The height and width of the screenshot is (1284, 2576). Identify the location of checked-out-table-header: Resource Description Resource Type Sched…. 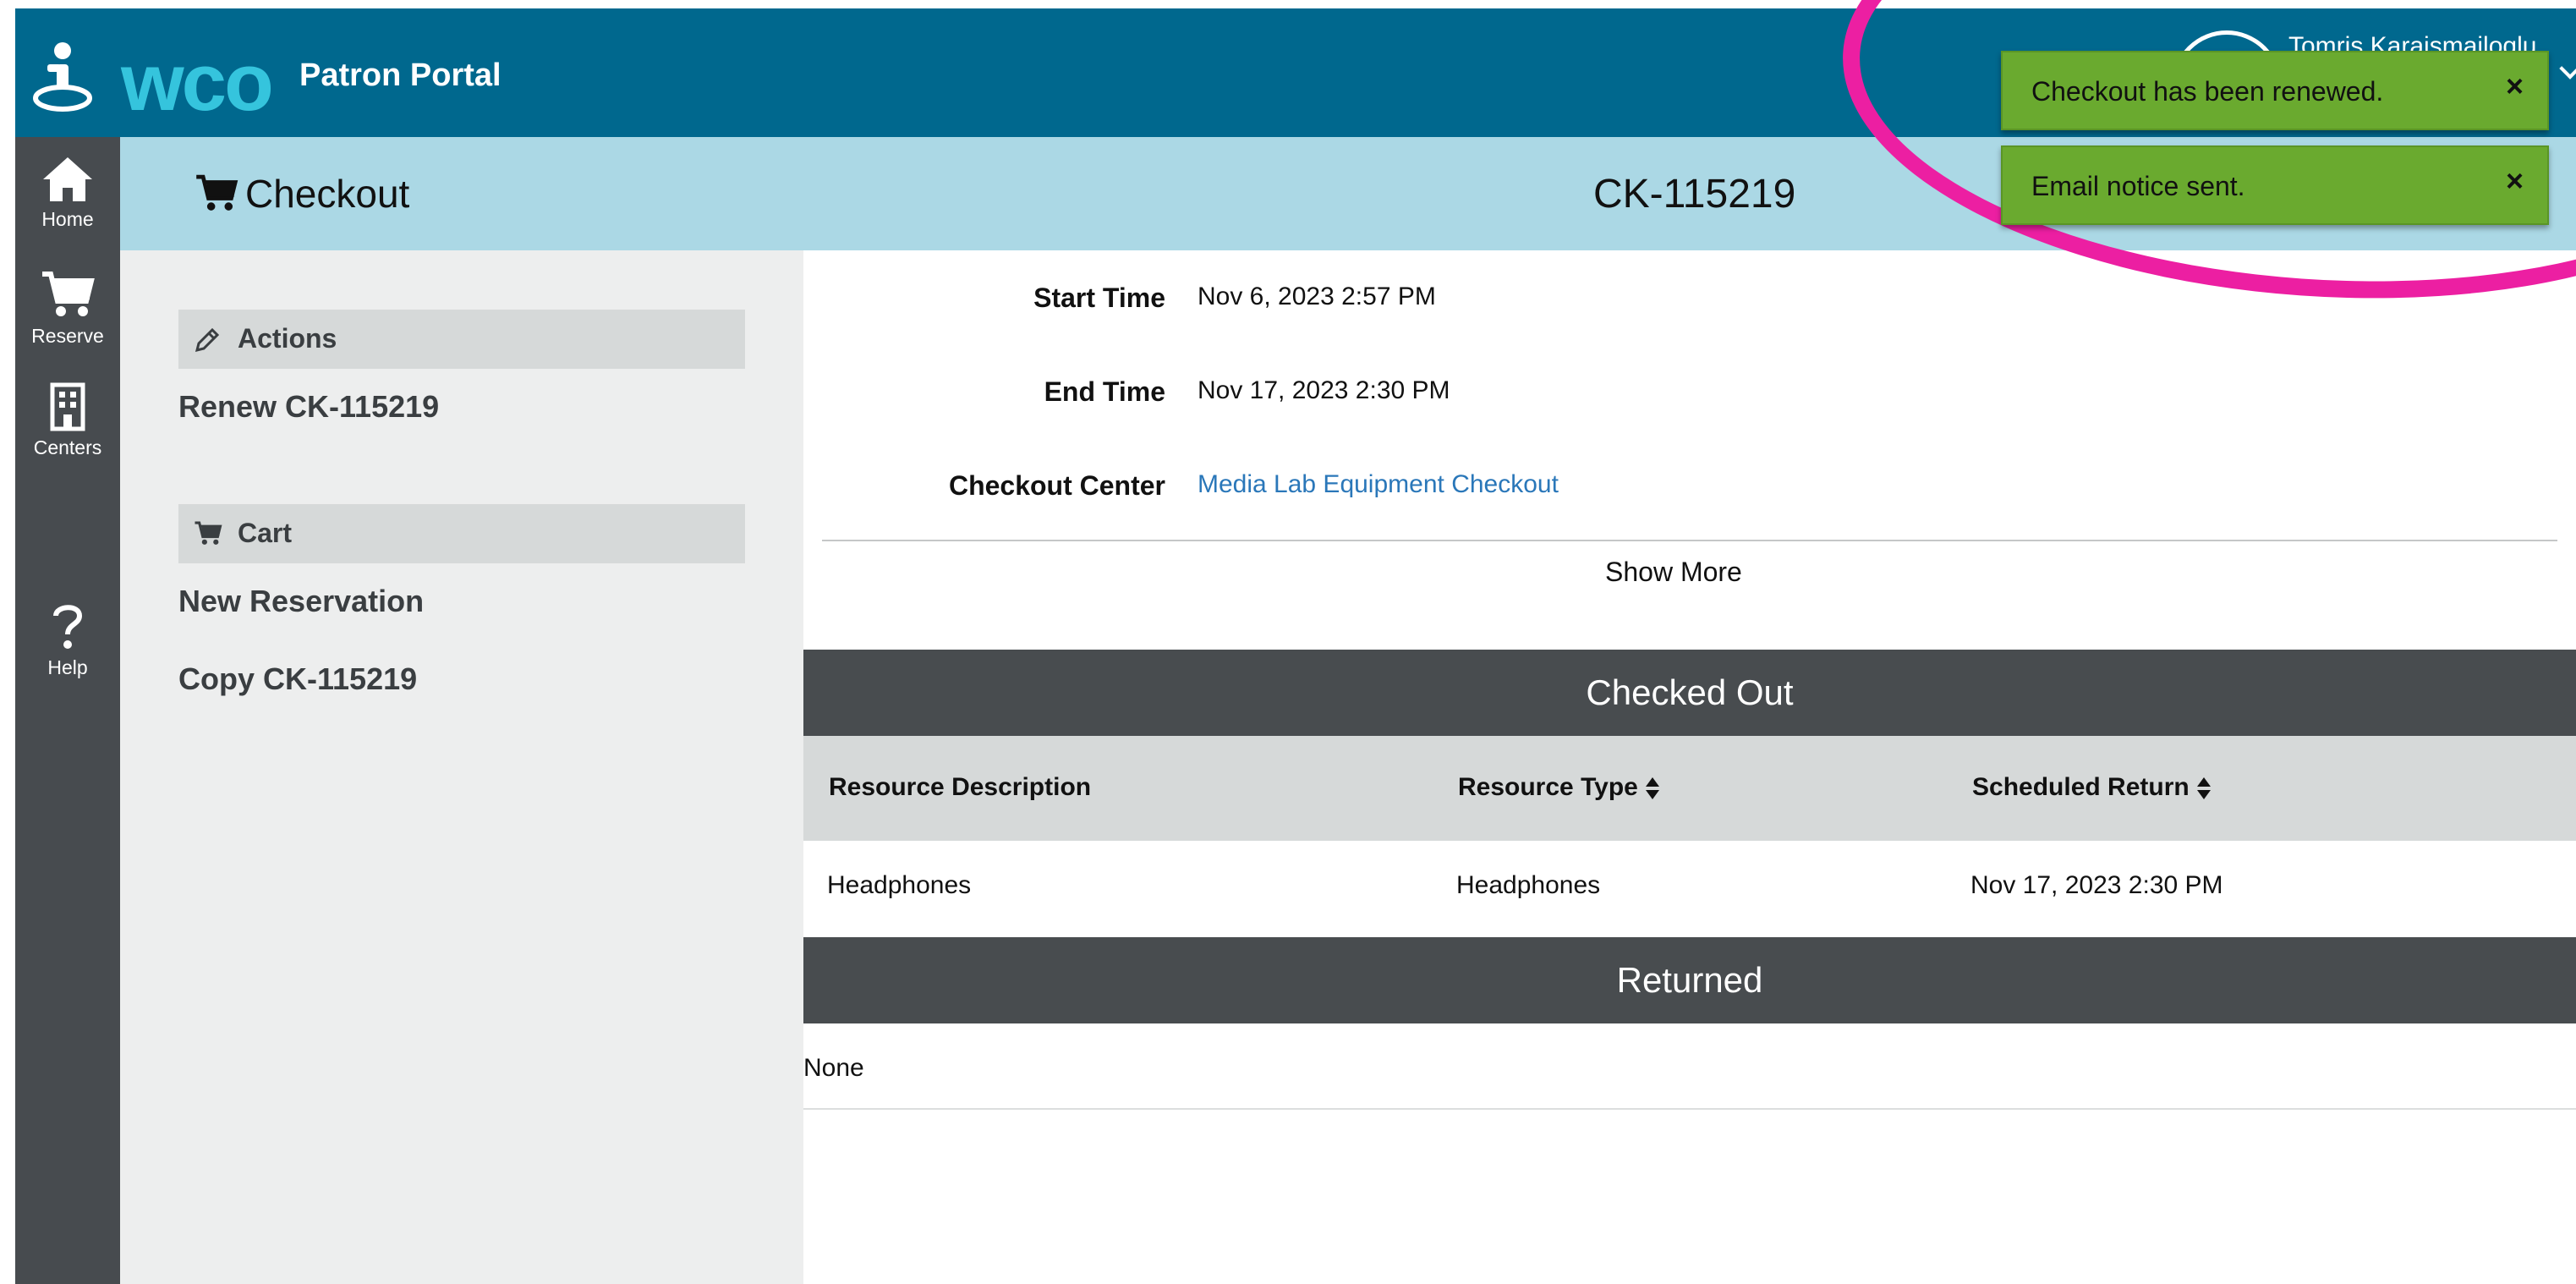
(1689, 788).